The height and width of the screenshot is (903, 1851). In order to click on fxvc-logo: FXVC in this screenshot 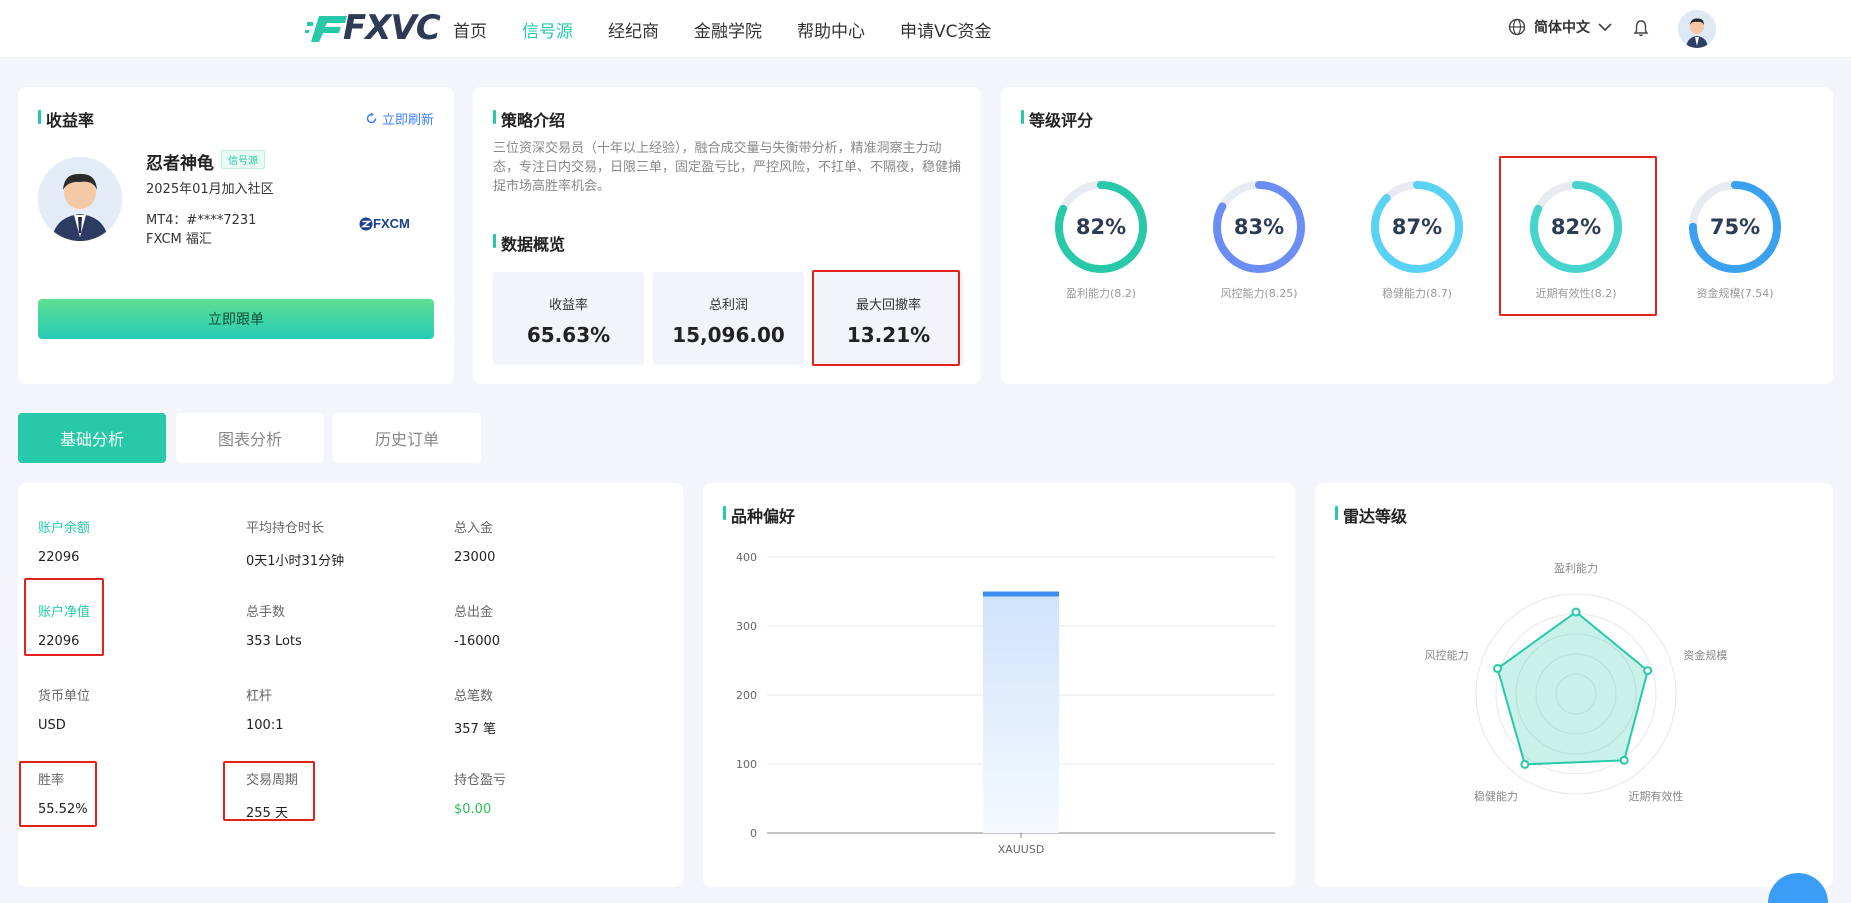, I will do `click(373, 28)`.